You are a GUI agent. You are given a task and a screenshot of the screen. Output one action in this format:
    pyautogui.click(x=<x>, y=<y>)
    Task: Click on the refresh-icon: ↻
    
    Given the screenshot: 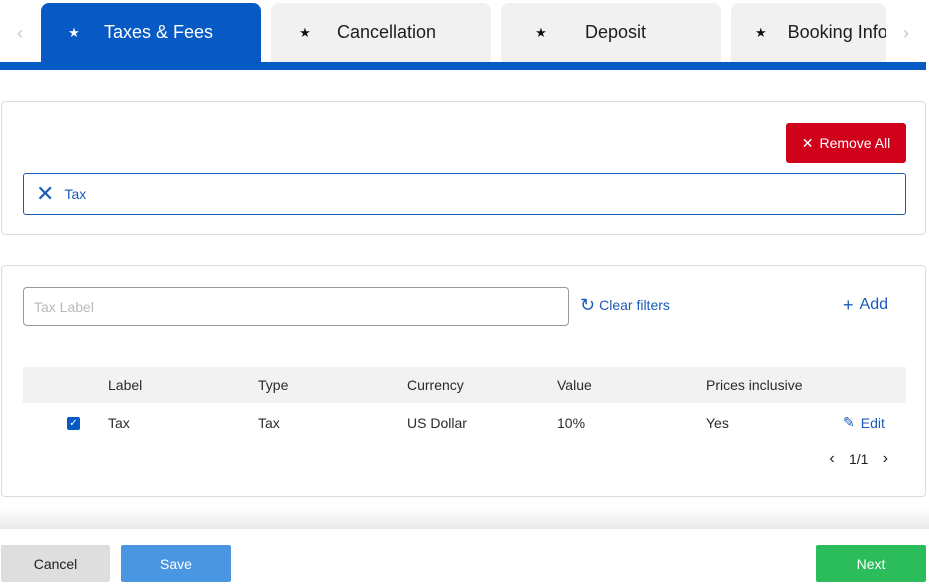 What is the action you would take?
    pyautogui.click(x=588, y=305)
    